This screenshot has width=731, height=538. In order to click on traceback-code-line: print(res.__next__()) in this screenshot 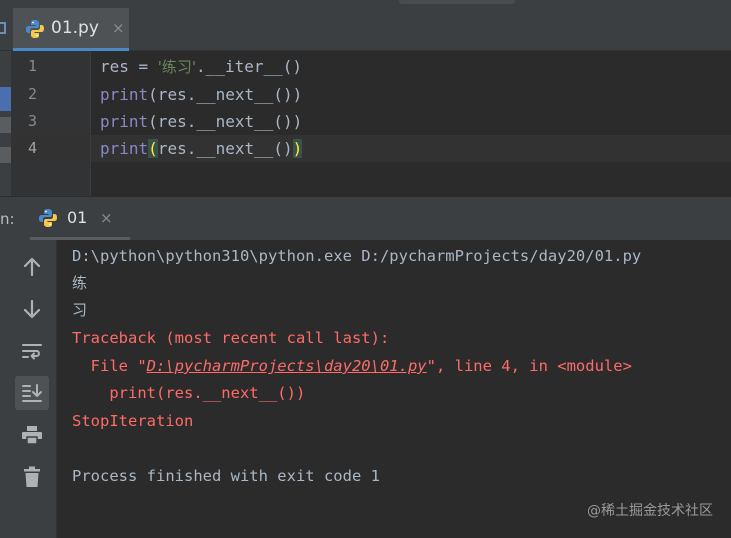, I will do `click(189, 393)`.